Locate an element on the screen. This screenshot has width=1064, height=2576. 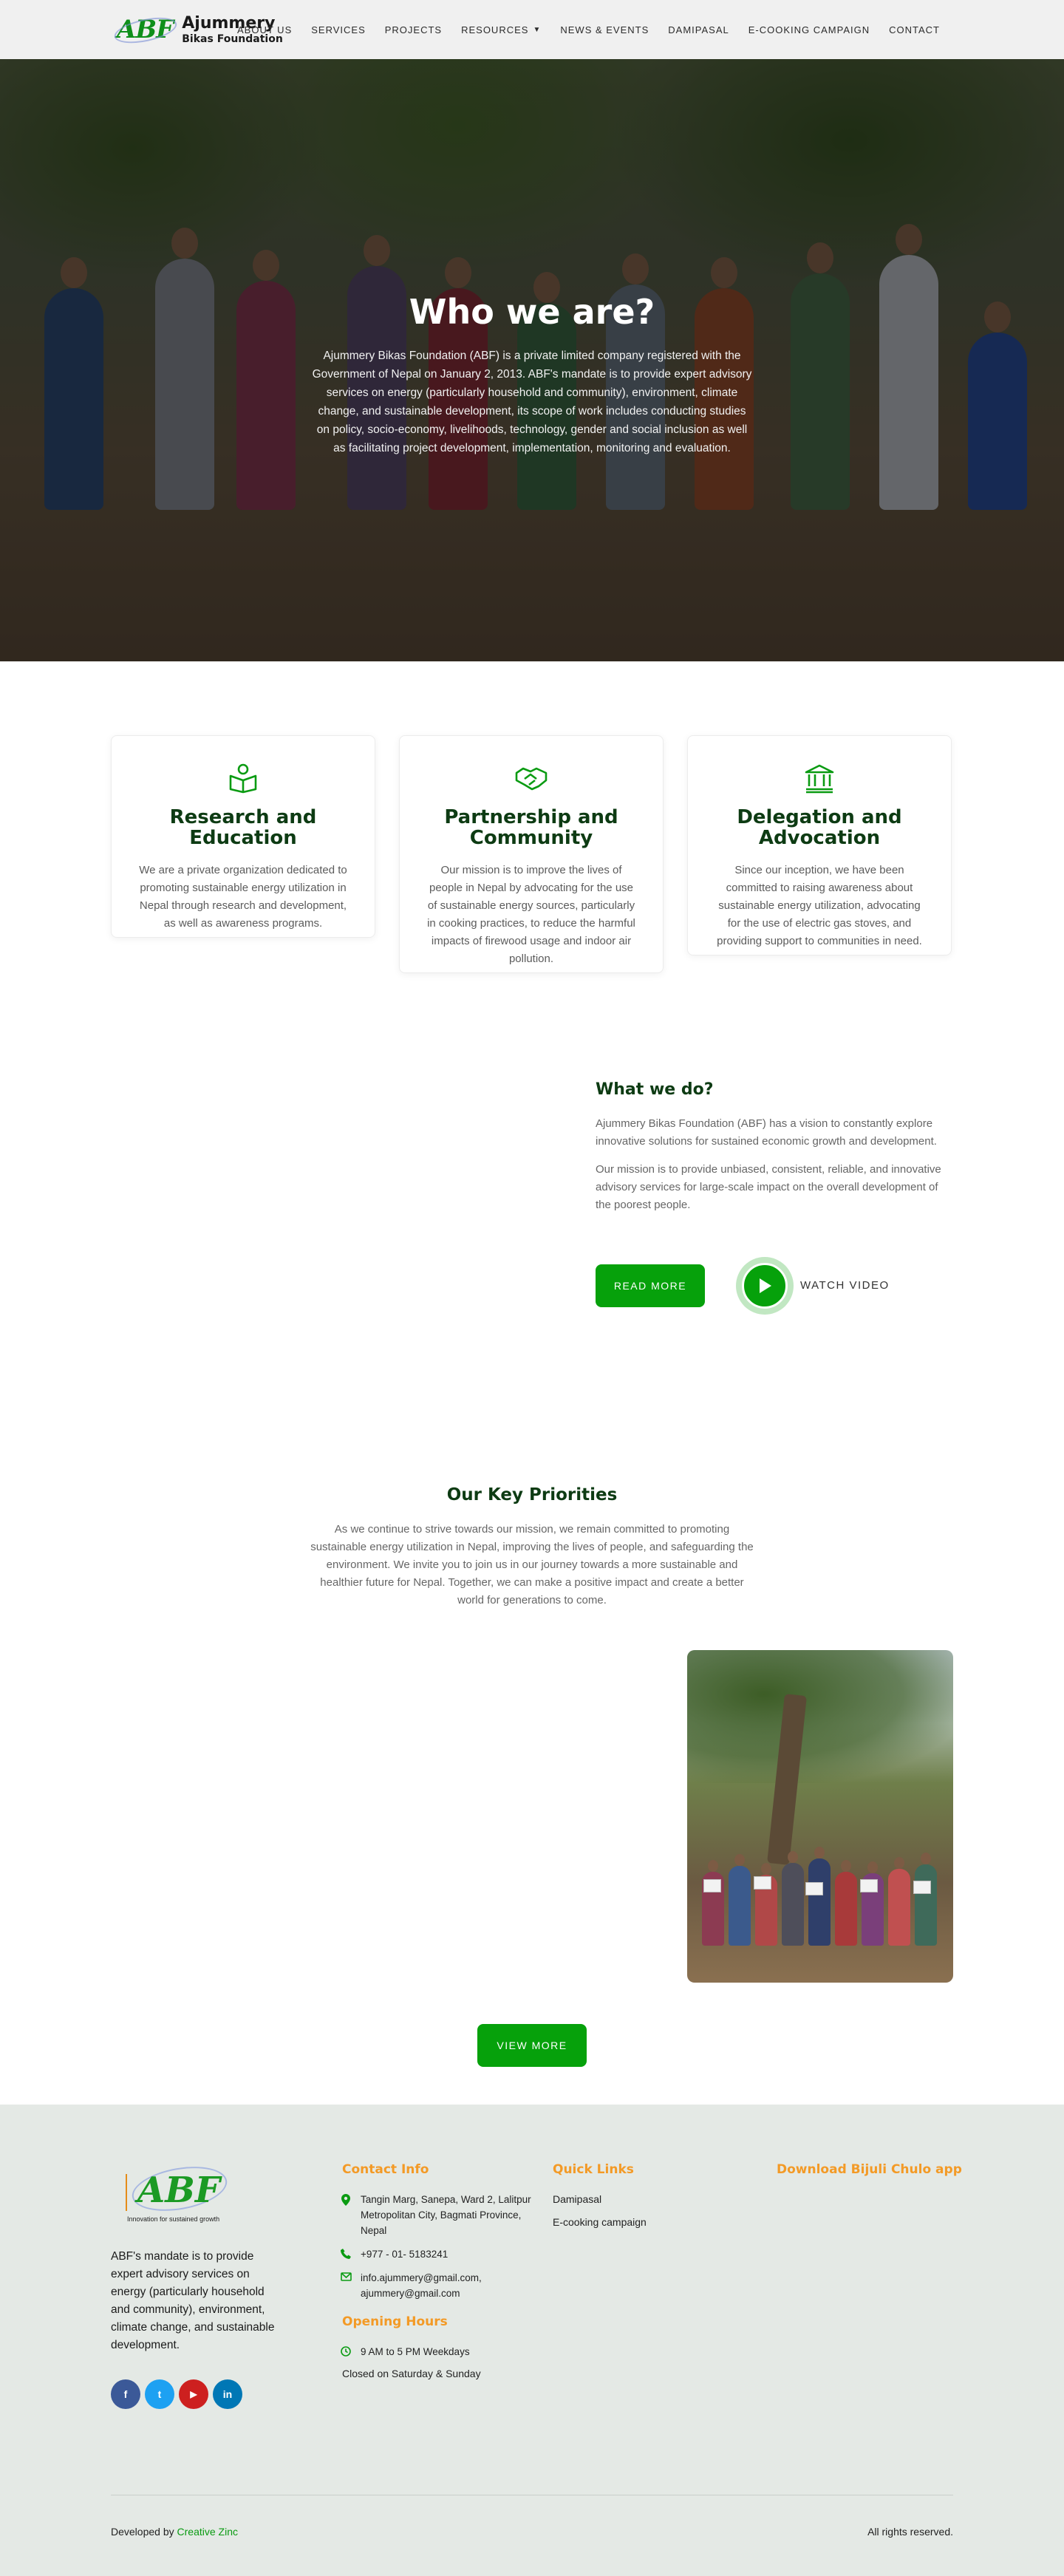
closed-days-text: Closed on Saturday & Sunday is located at coordinates (411, 2373).